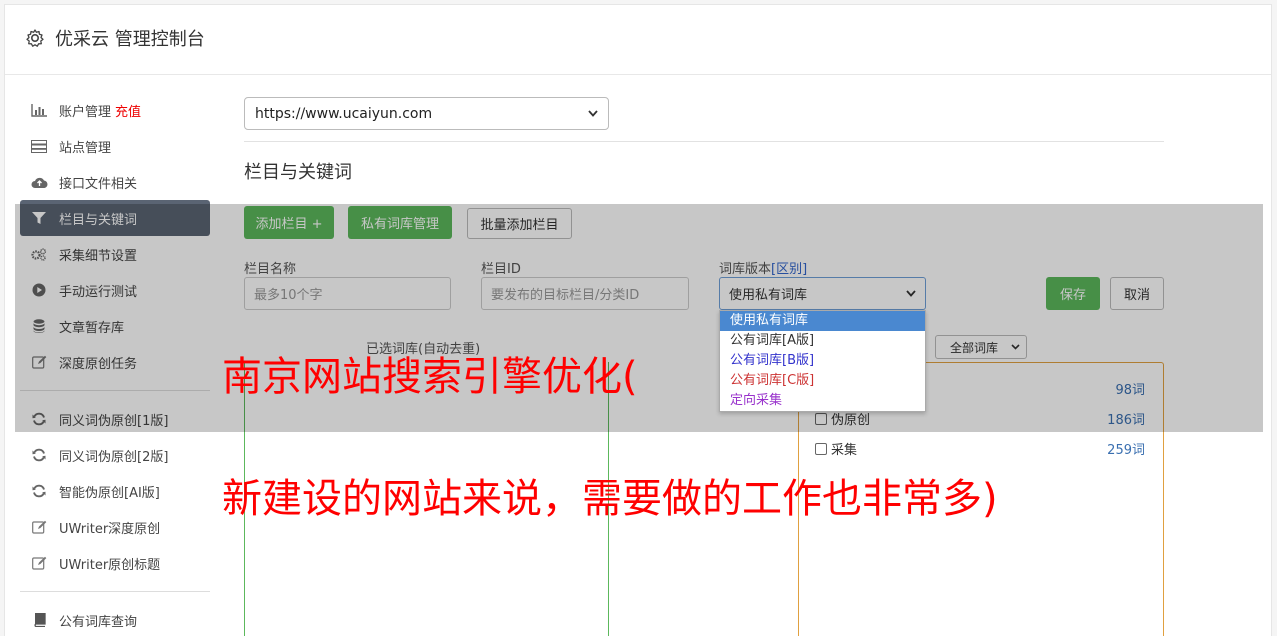  I want to click on sidebar-item-account: 账户管理 充值, so click(115, 110).